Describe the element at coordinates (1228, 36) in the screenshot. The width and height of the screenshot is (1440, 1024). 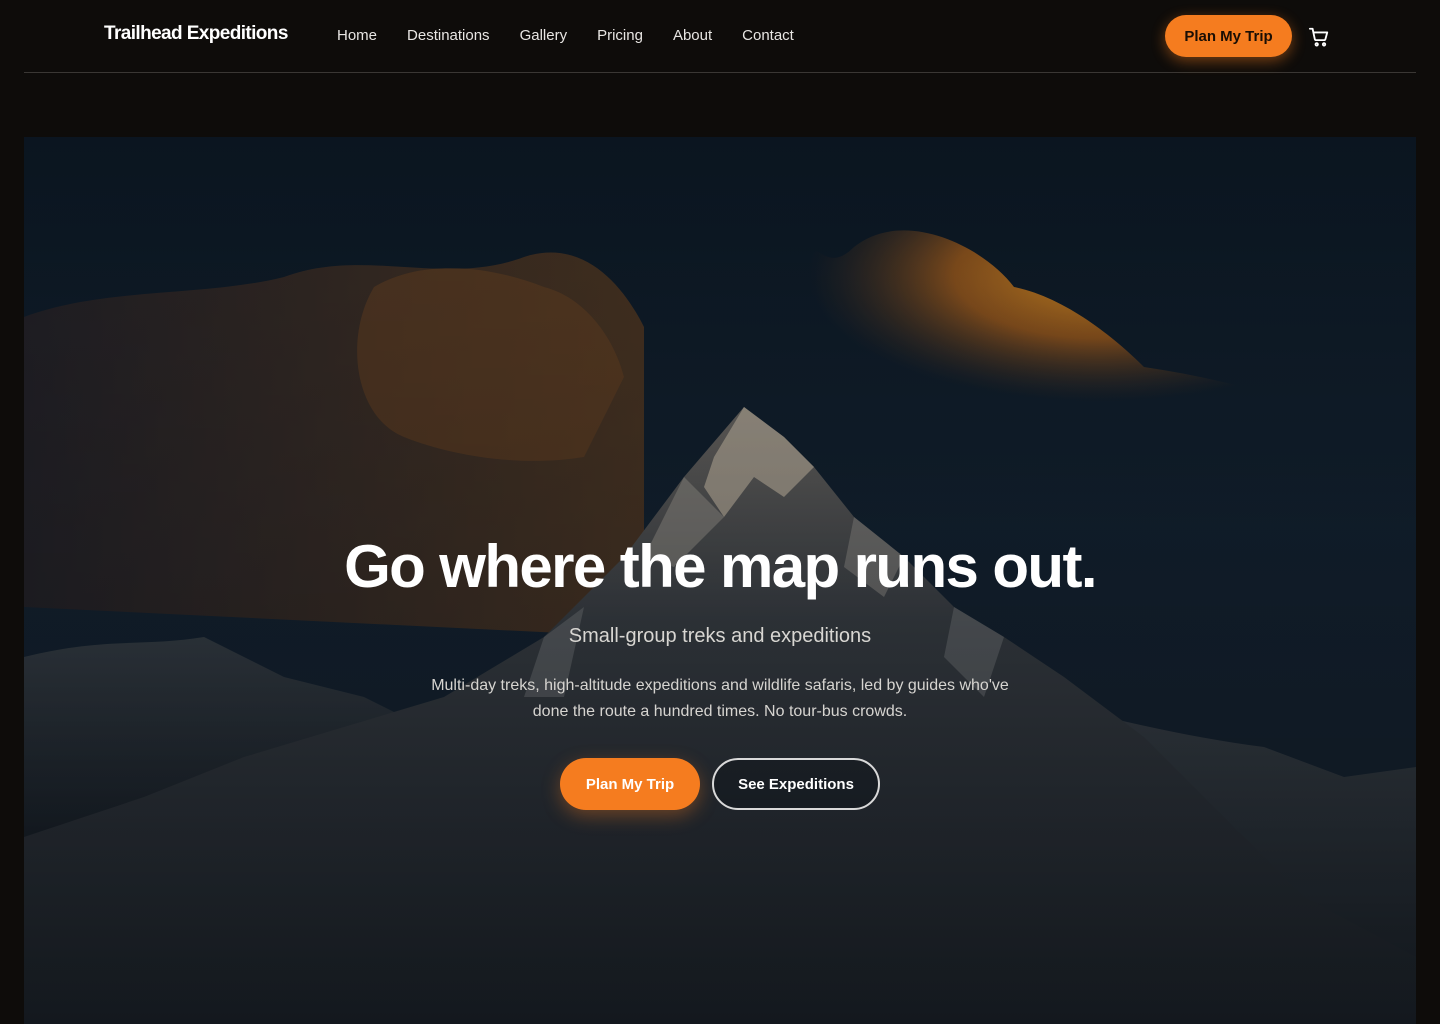
I see `nav-plan-trip-button: Plan My Trip` at that location.